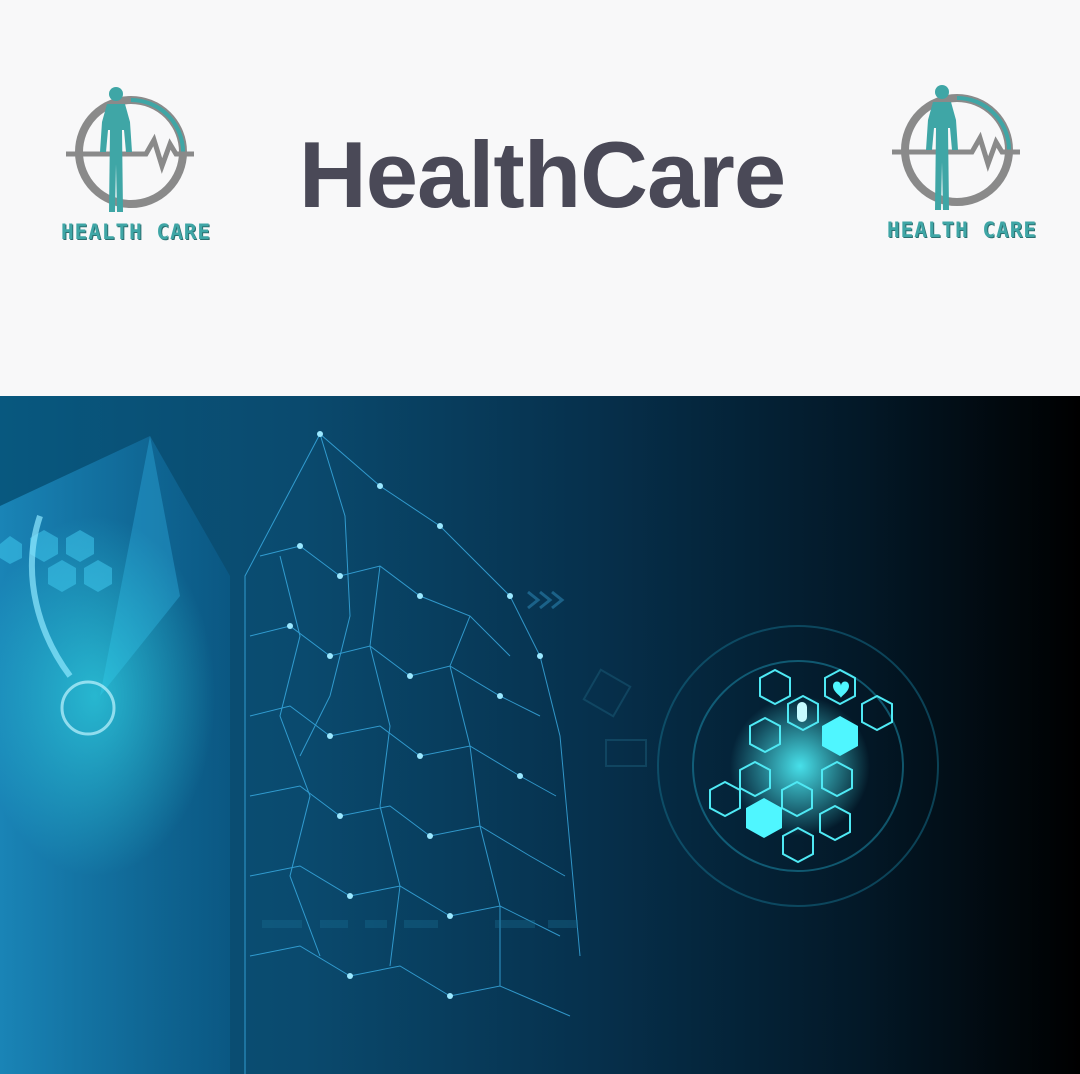 Image resolution: width=1080 pixels, height=1074 pixels. I want to click on logo-right: HEALTH CARE, so click(962, 165).